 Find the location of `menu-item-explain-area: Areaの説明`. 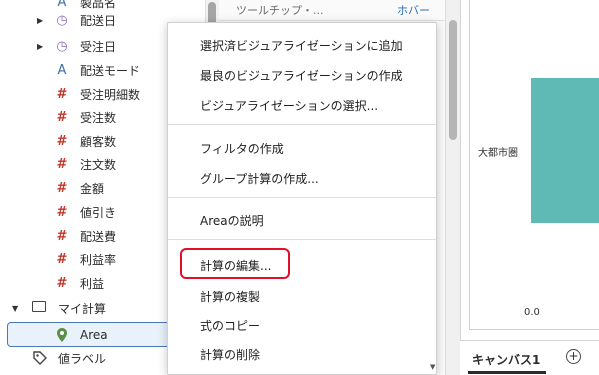

menu-item-explain-area: Areaの説明 is located at coordinates (232, 220).